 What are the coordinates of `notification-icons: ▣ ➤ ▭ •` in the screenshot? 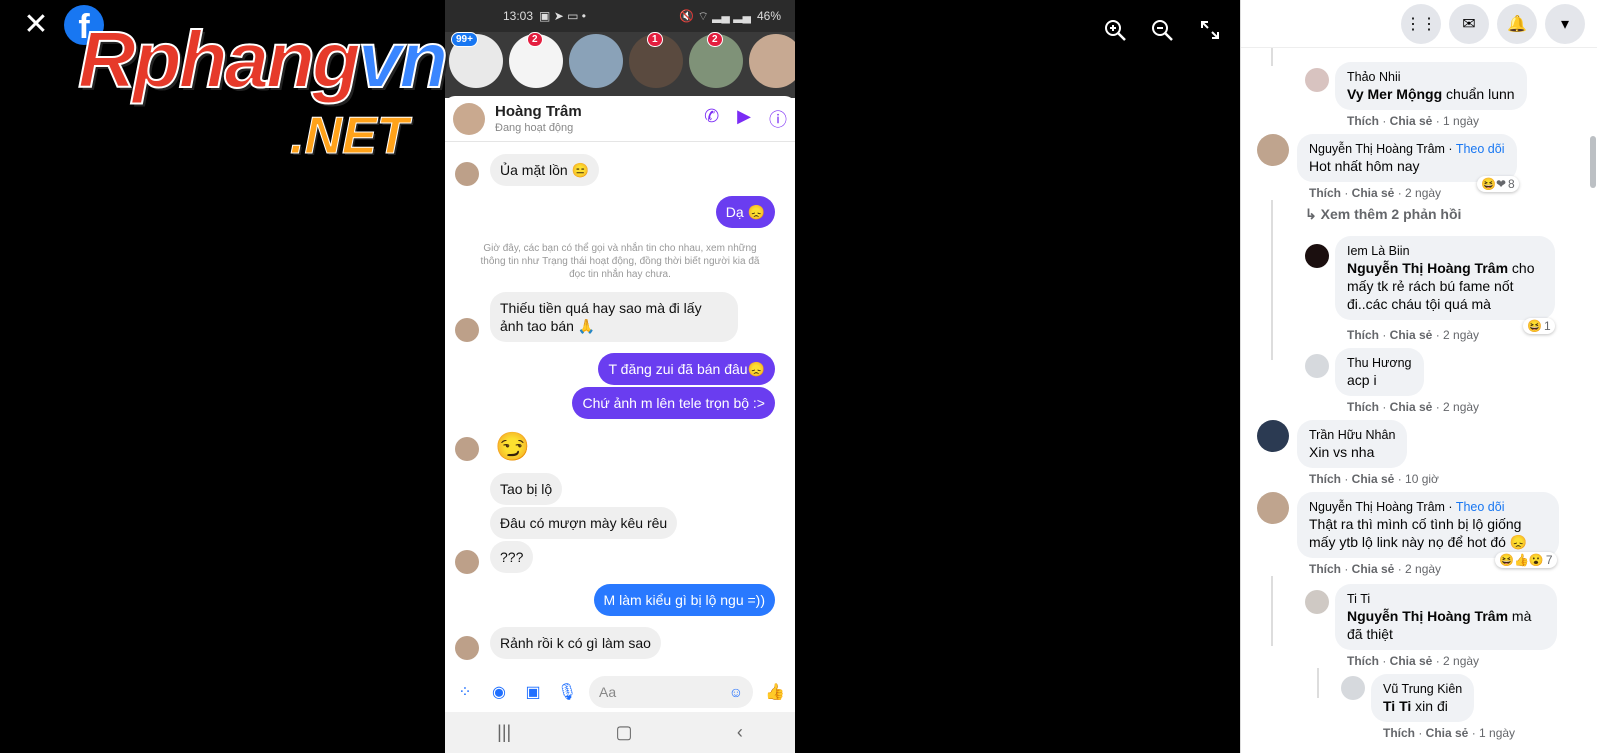 It's located at (562, 16).